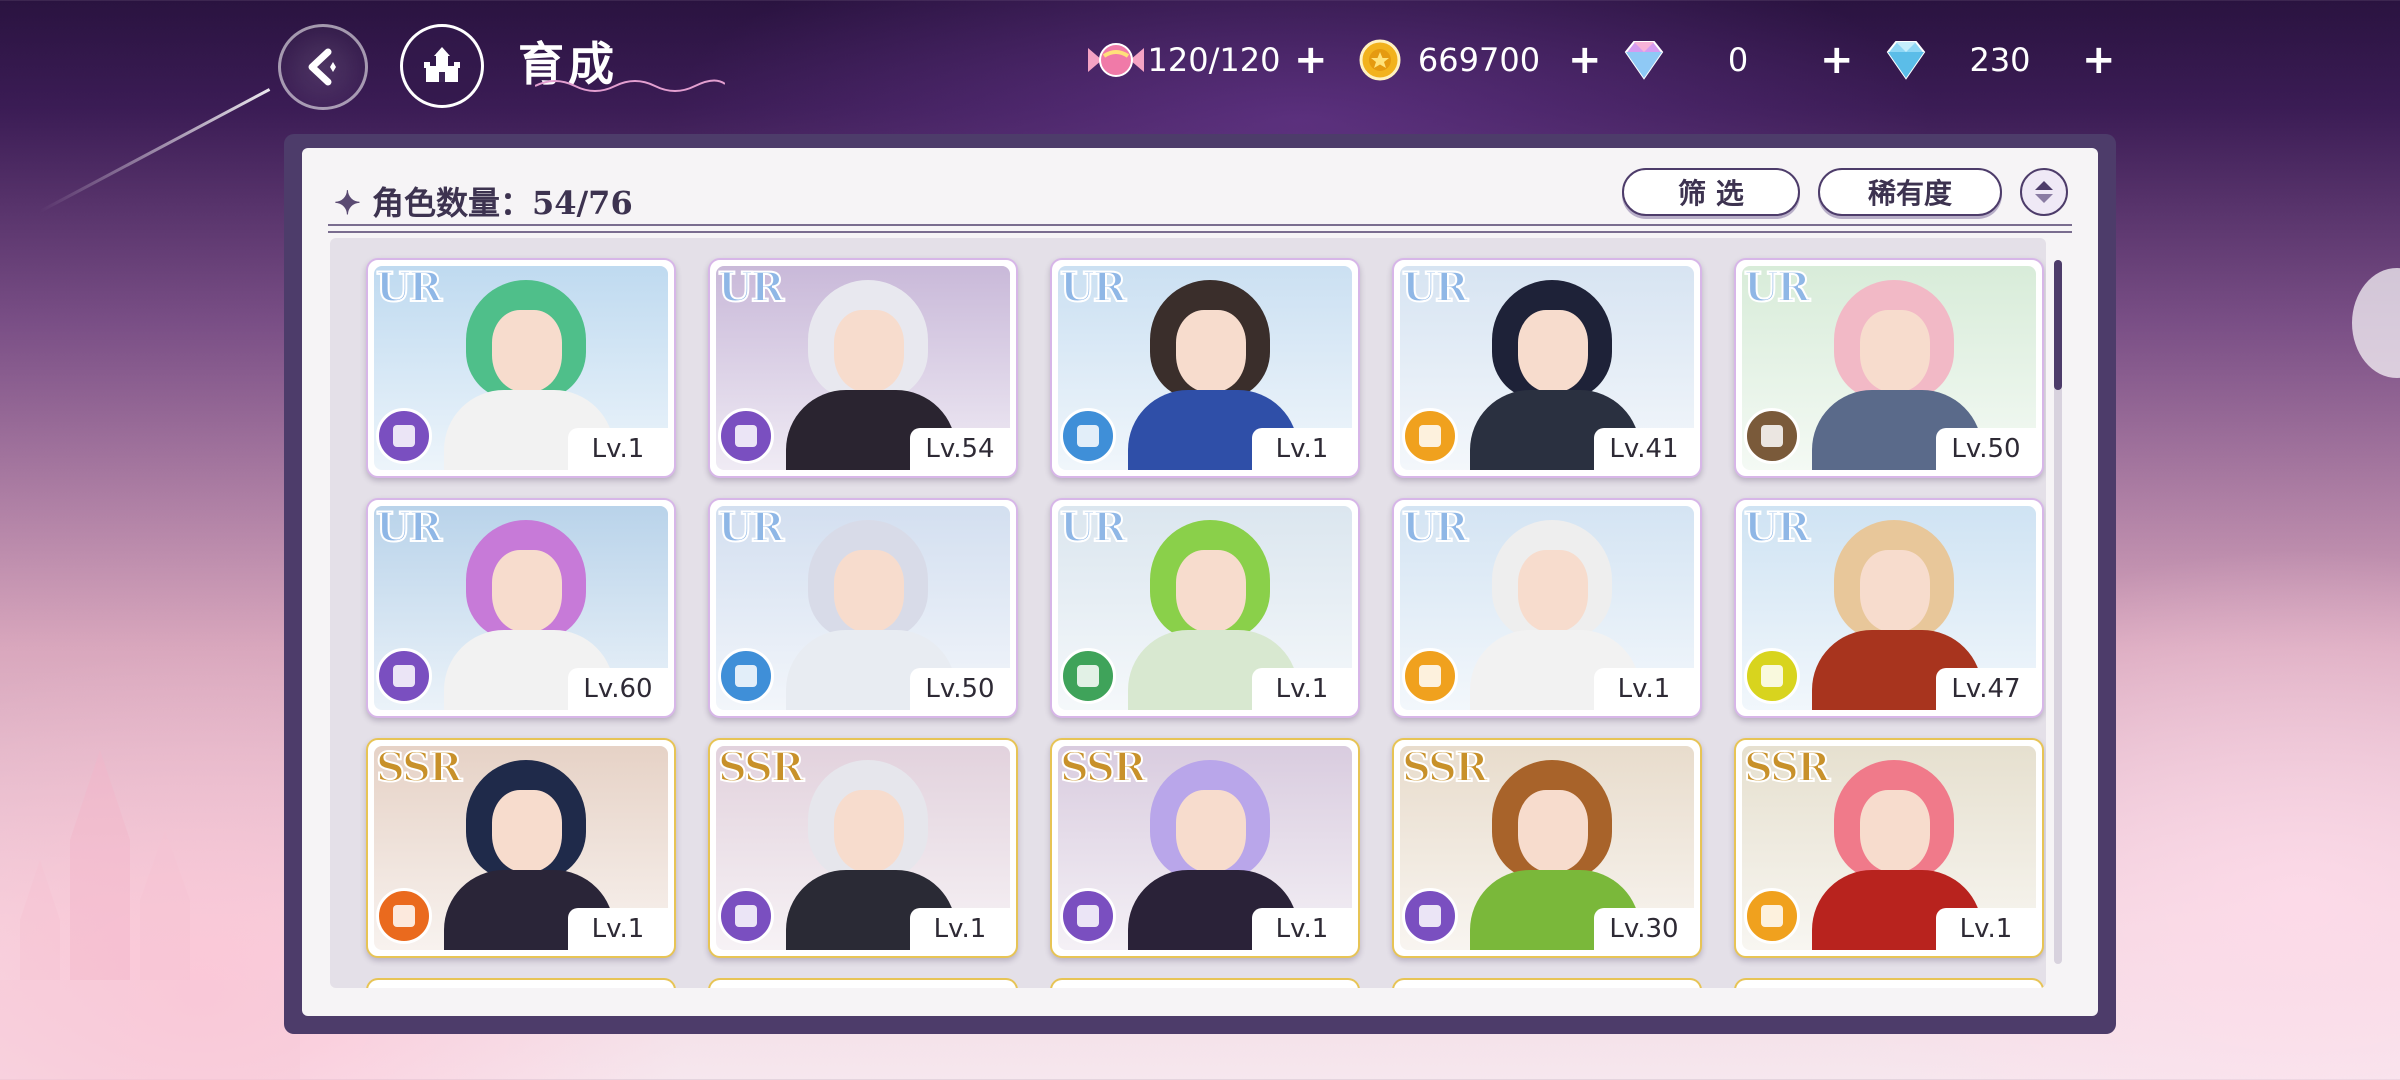 The image size is (2400, 1080). Describe the element at coordinates (1380, 60) in the screenshot. I see `gold-coin-icon` at that location.